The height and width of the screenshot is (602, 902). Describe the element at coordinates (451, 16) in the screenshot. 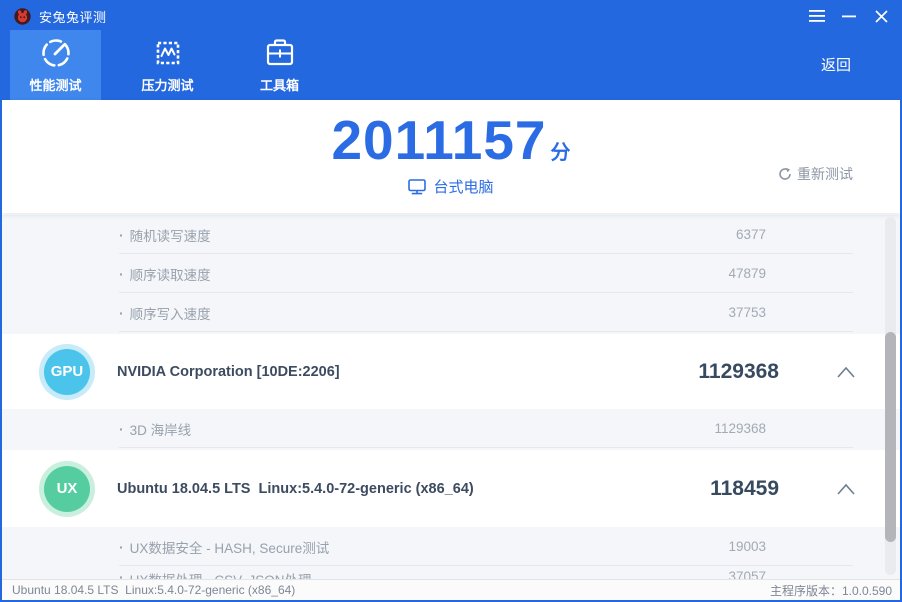

I see `titlebar: 安兔兔评测` at that location.